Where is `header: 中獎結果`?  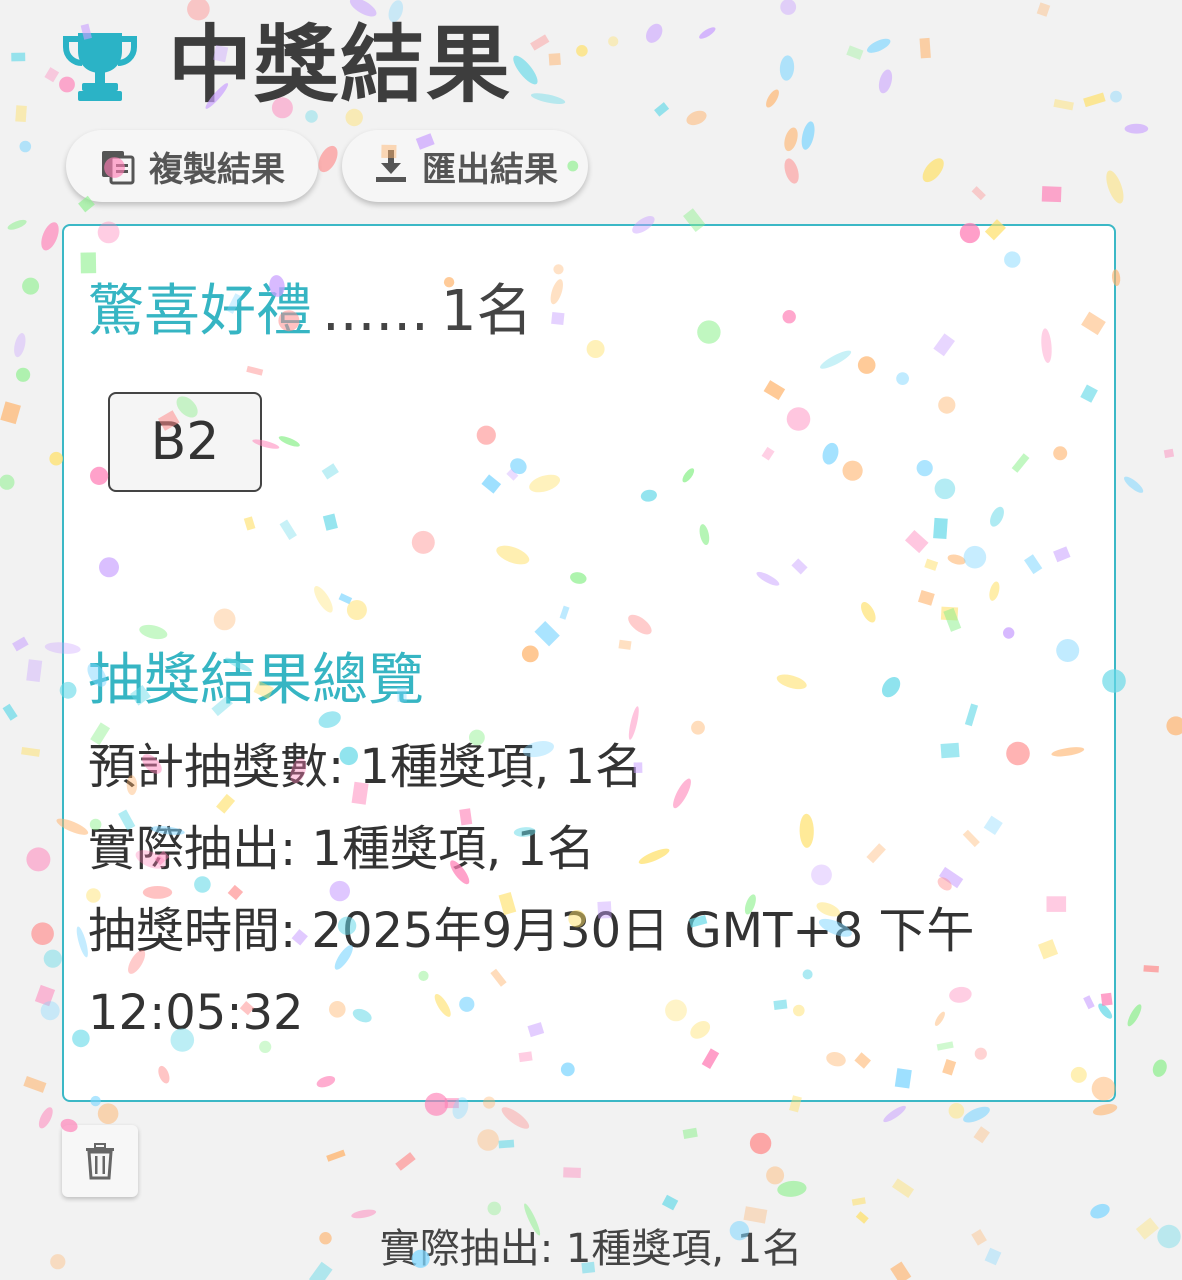 header: 中獎結果 is located at coordinates (286, 65).